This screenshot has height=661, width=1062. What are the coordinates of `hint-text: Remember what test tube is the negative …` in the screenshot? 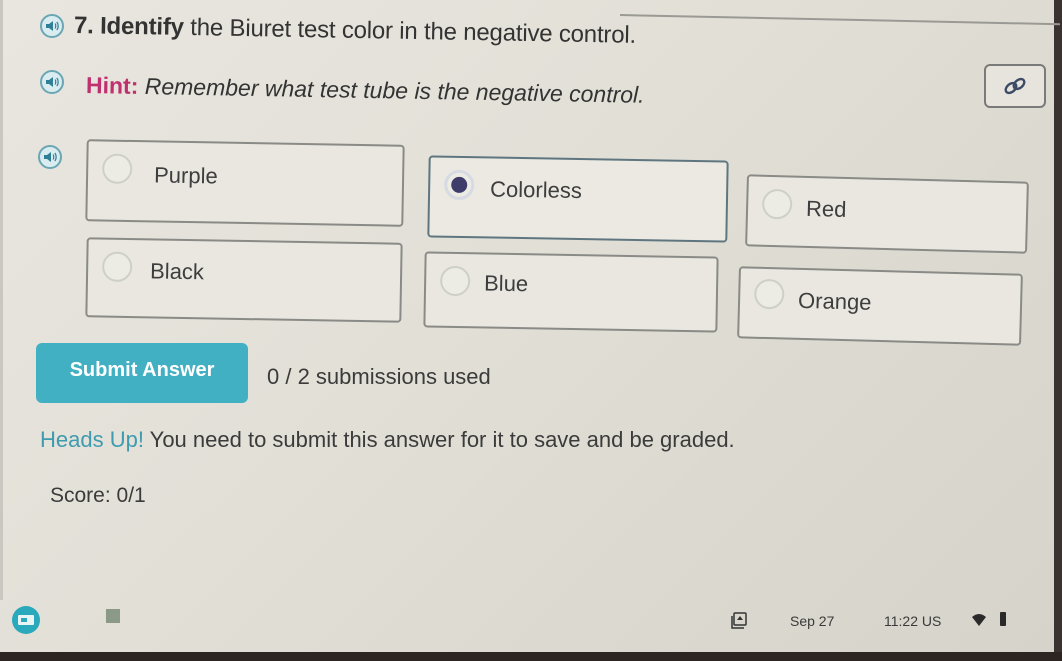 It's located at (394, 90).